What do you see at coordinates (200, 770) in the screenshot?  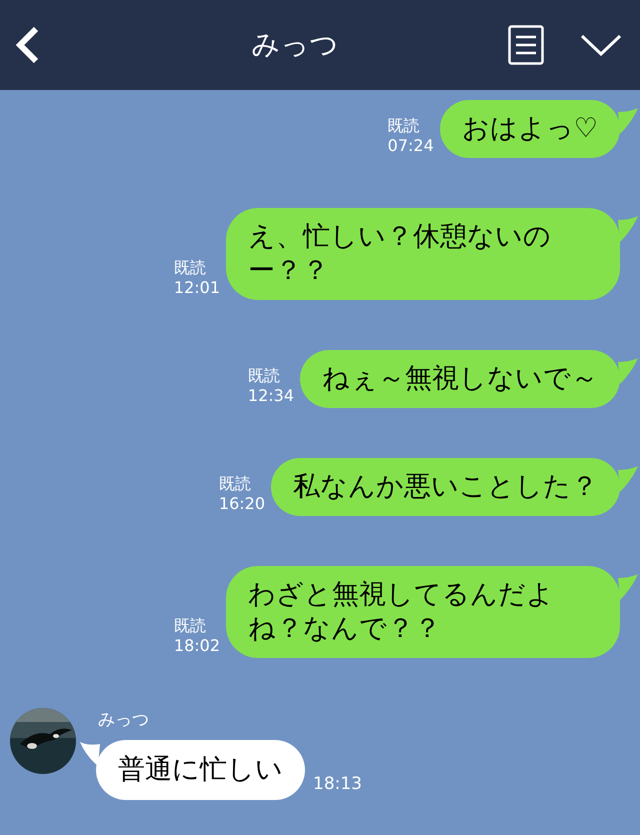 I see `message-bubble: 普通に忙しい` at bounding box center [200, 770].